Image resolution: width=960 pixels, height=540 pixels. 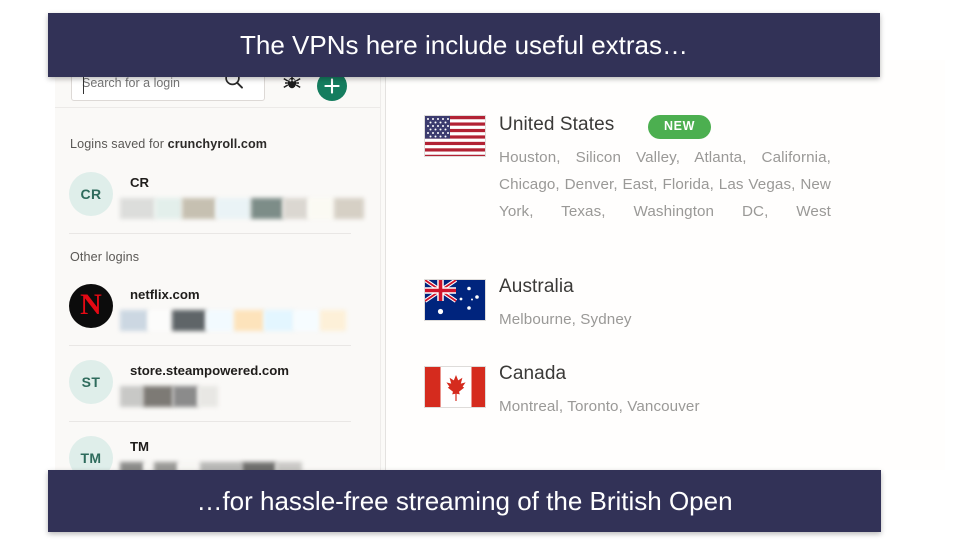 What do you see at coordinates (679, 127) in the screenshot?
I see `status-badge: NEW` at bounding box center [679, 127].